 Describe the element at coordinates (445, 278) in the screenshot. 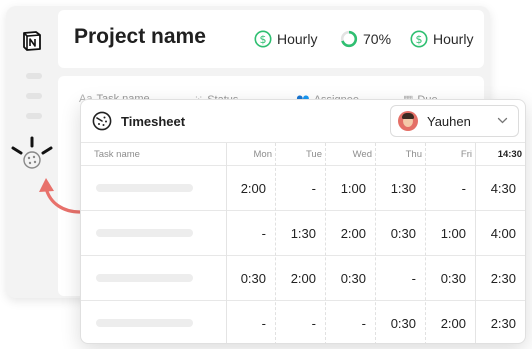

I see `time-cell-fri: 0:30` at that location.